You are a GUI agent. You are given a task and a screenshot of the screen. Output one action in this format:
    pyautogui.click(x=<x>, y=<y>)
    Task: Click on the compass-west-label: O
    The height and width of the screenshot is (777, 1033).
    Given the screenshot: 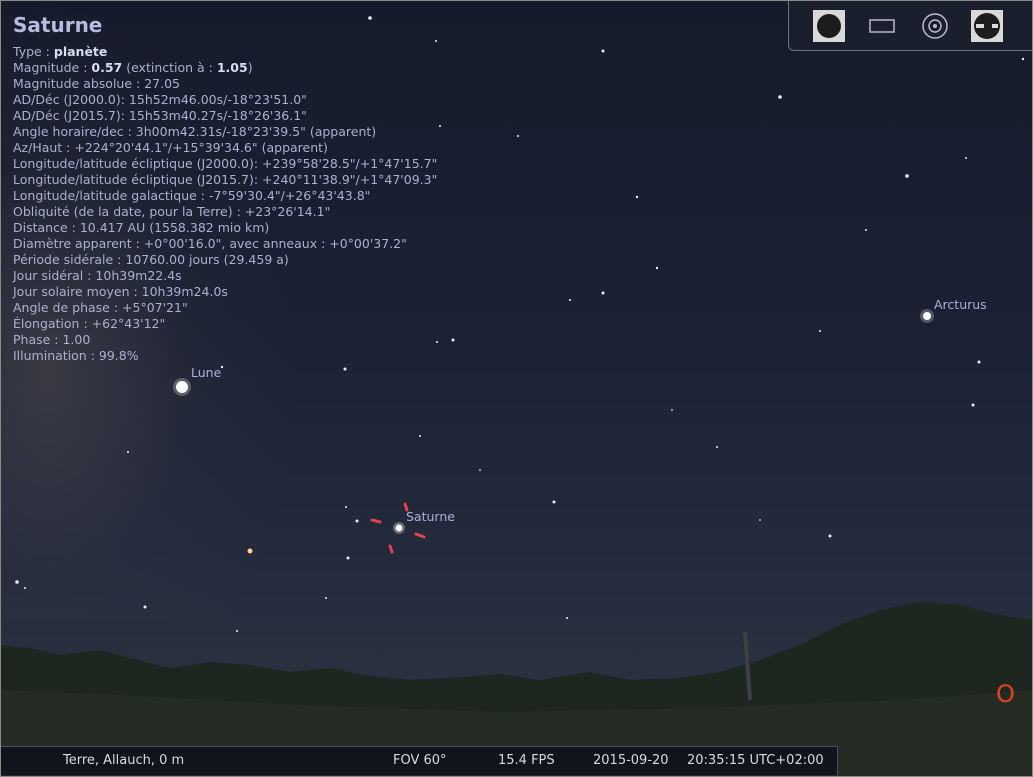 What is the action you would take?
    pyautogui.click(x=1005, y=694)
    